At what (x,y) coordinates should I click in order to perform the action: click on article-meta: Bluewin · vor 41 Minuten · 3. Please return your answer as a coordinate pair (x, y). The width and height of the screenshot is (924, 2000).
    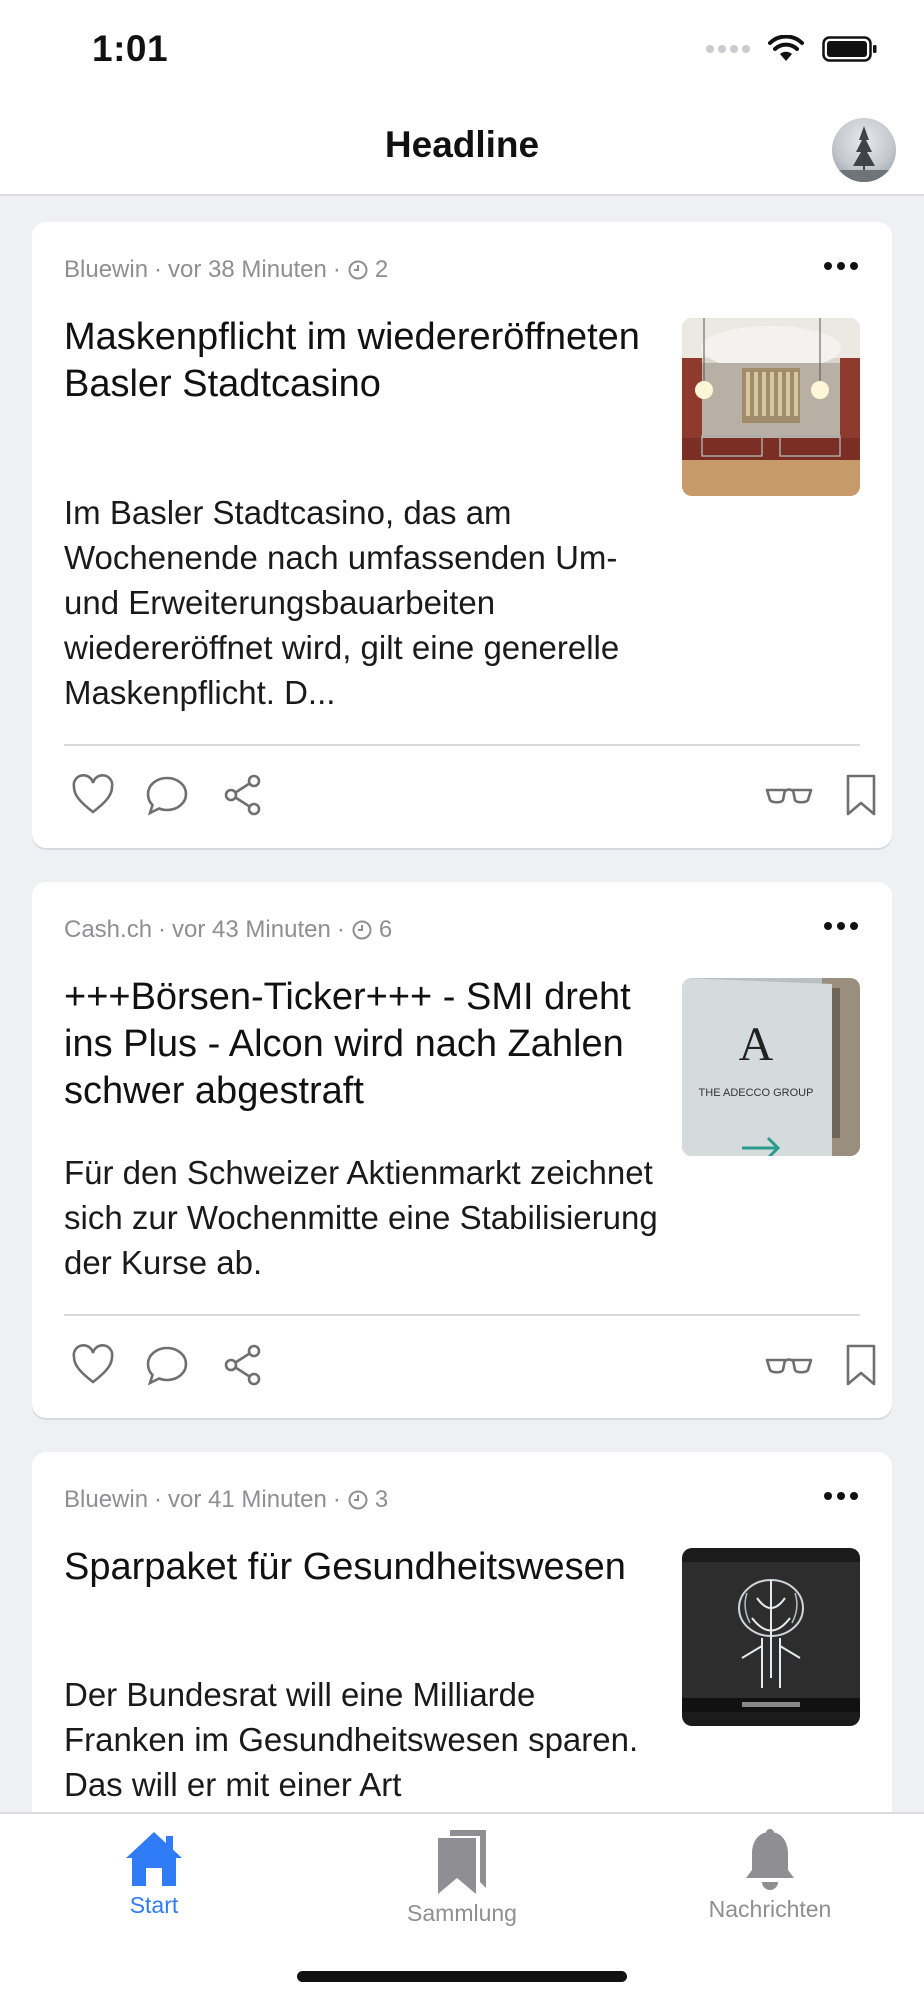
    Looking at the image, I should click on (226, 1500).